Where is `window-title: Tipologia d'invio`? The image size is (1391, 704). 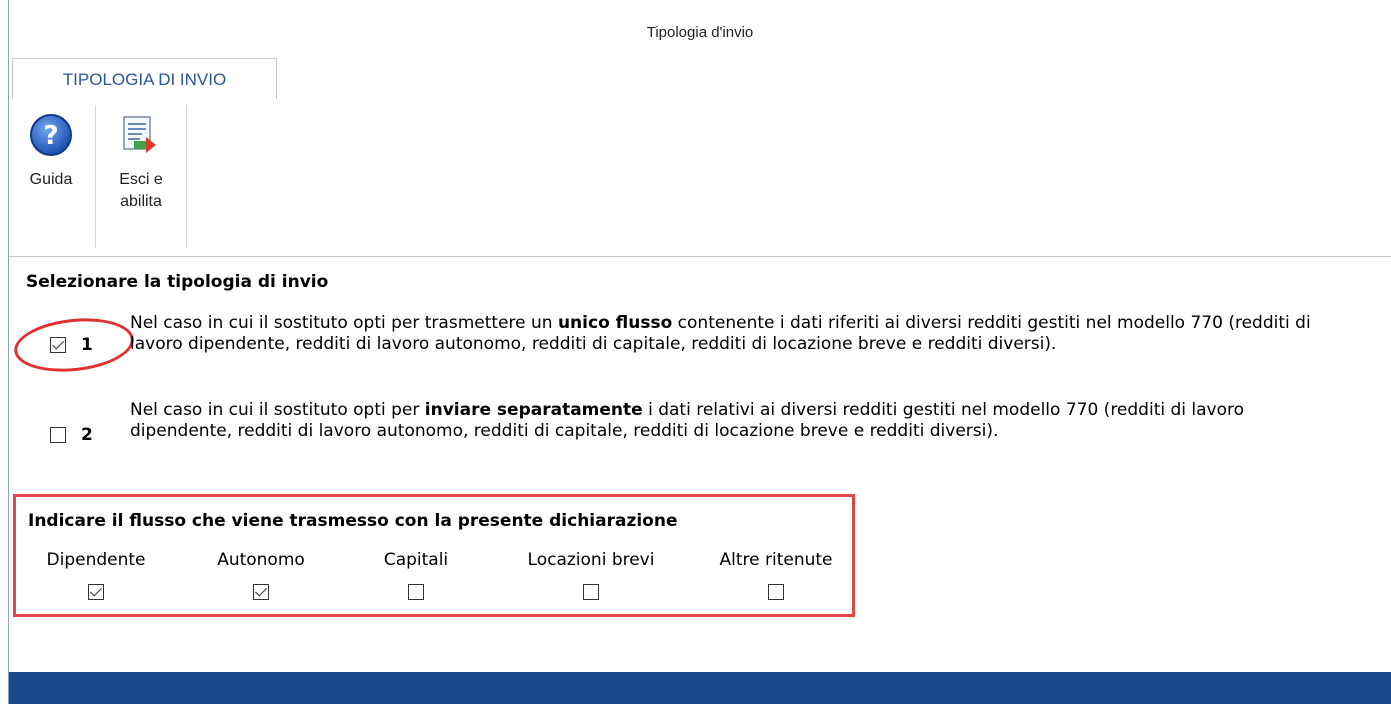
window-title: Tipologia d'invio is located at coordinates (700, 32).